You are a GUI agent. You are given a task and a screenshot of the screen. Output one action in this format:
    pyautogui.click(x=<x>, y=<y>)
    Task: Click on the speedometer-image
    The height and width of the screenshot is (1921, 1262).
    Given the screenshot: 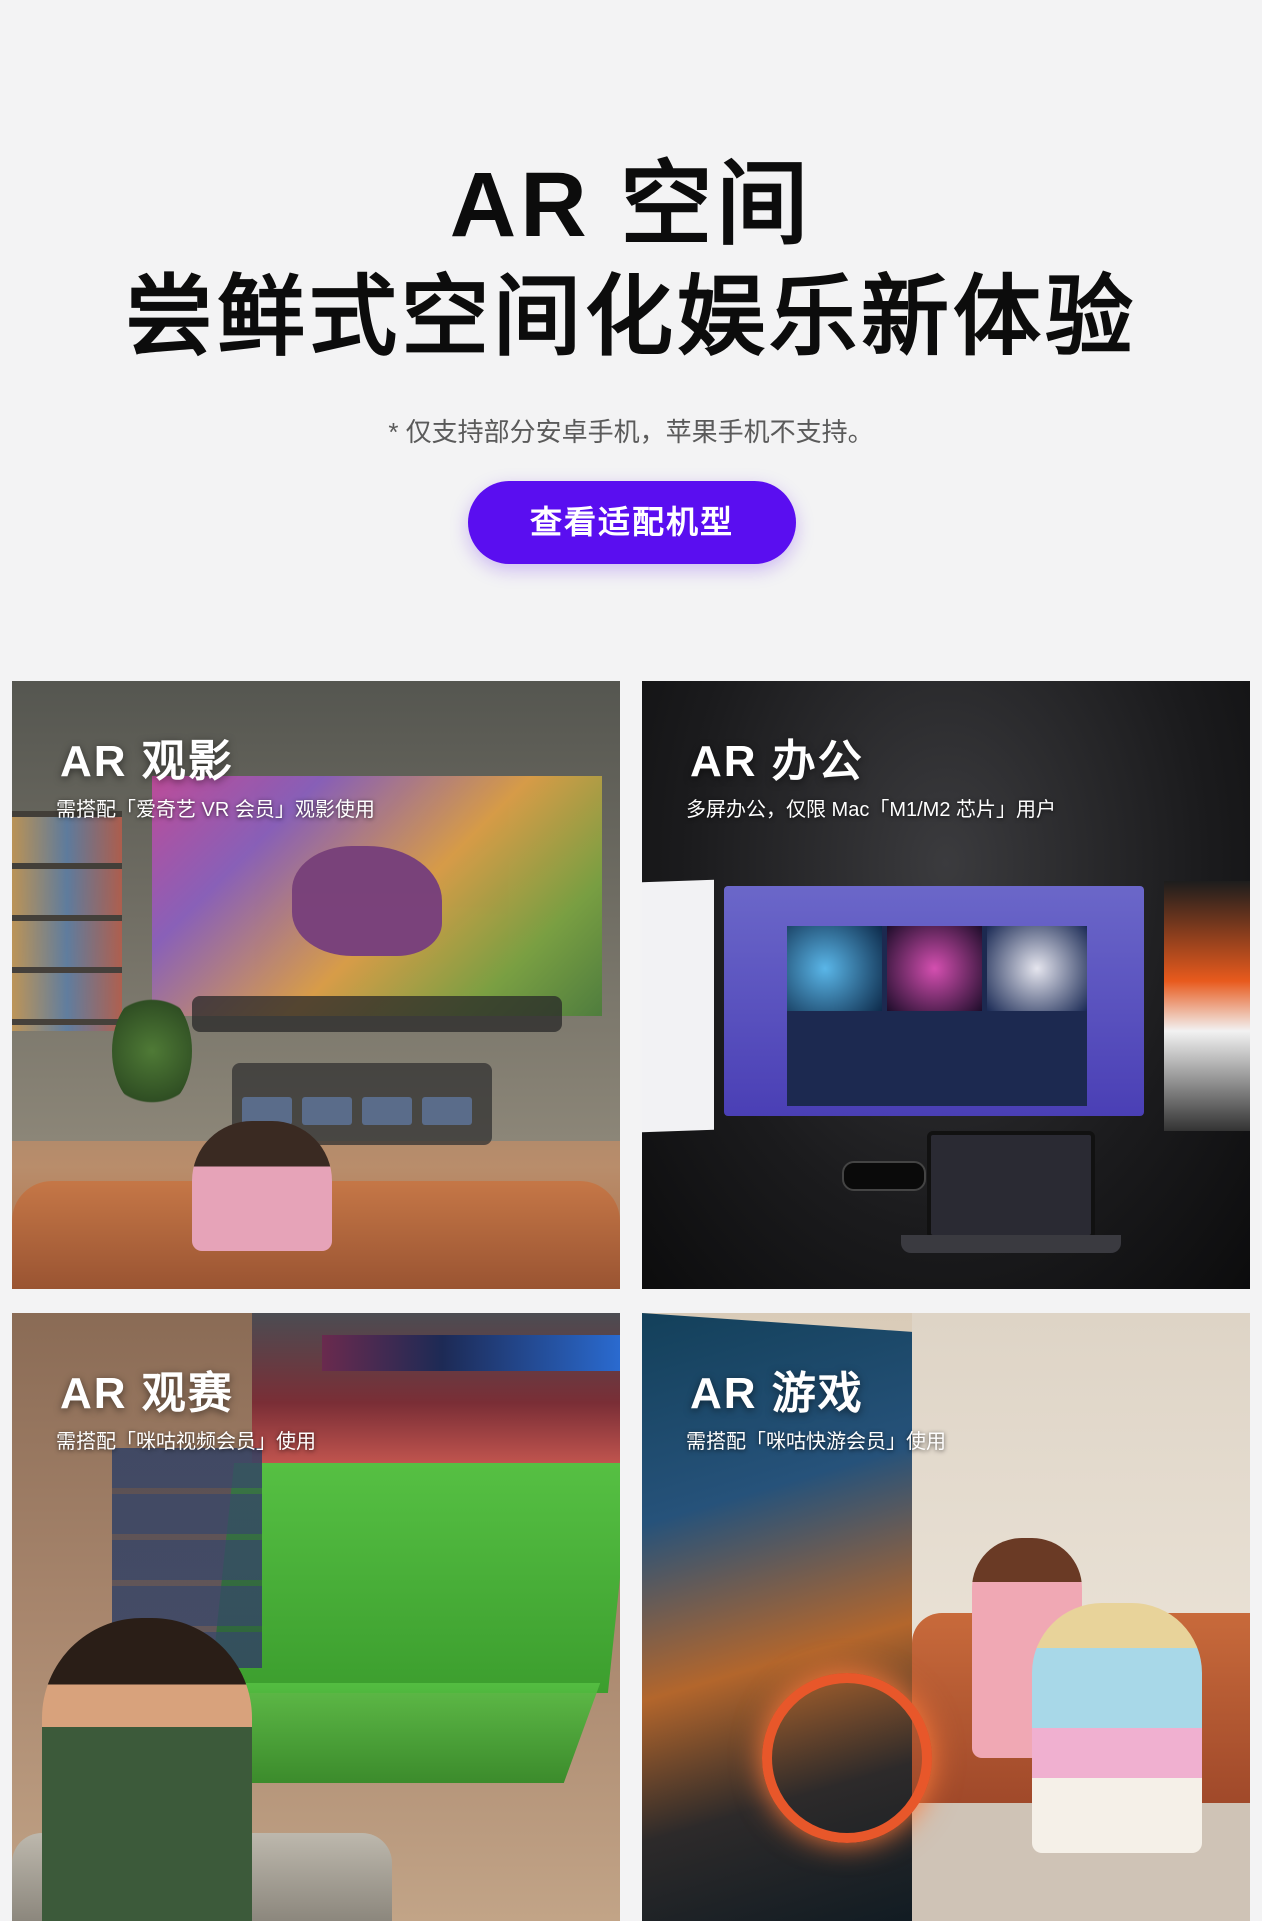 What is the action you would take?
    pyautogui.click(x=847, y=1758)
    